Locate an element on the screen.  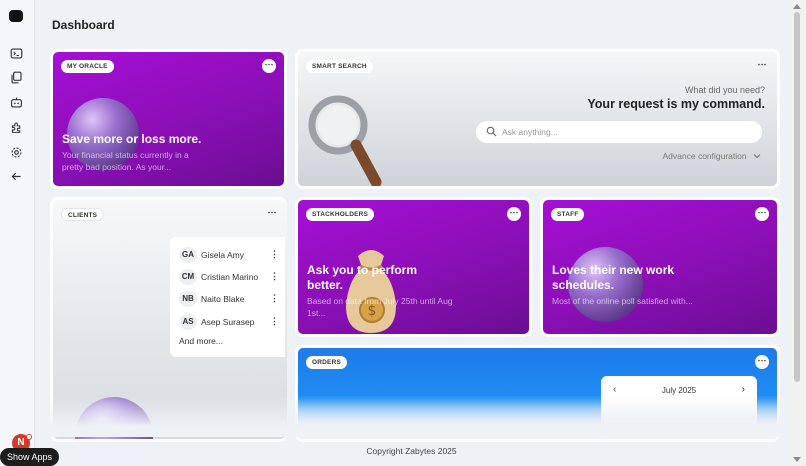
staff-headline: Loves their new work schedules. is located at coordinates (613, 277).